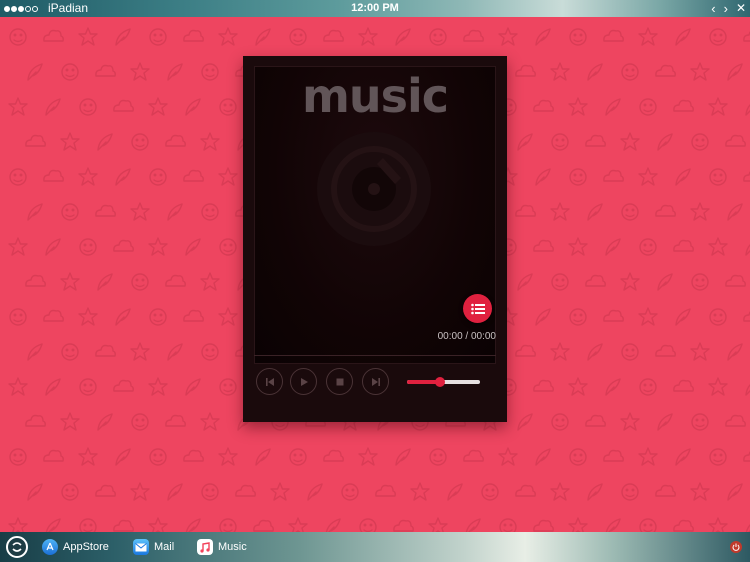  I want to click on power-icon, so click(736, 547).